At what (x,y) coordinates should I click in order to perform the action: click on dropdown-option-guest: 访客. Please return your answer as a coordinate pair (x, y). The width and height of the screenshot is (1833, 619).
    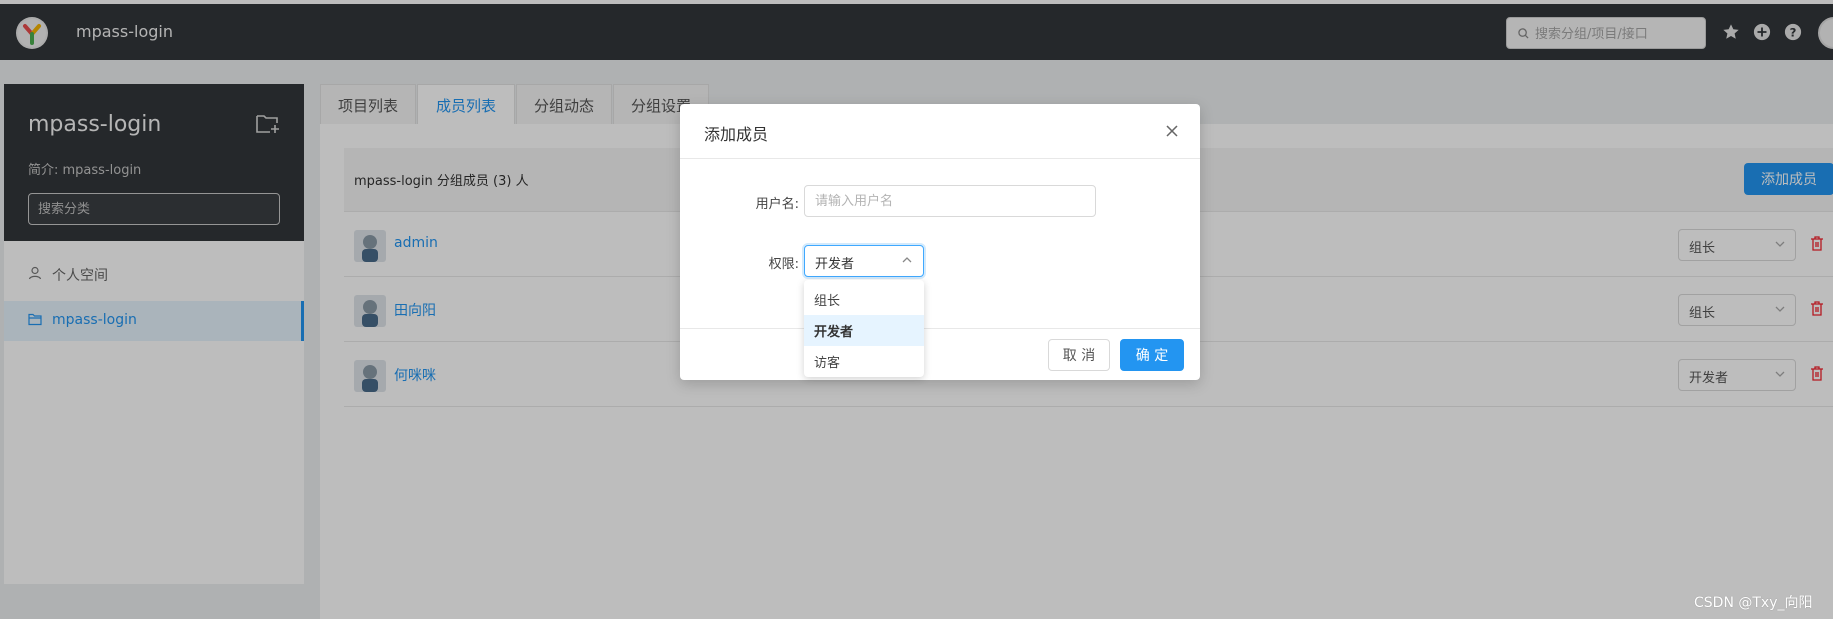
    Looking at the image, I should click on (864, 361).